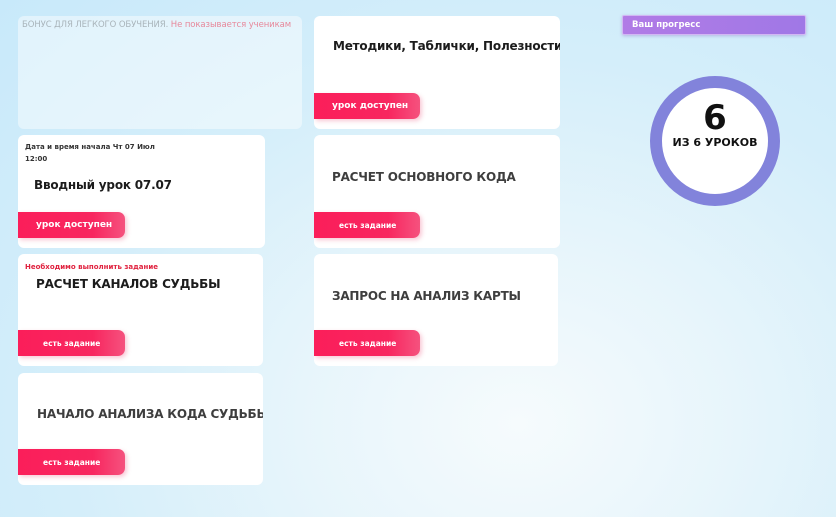 The height and width of the screenshot is (517, 836). What do you see at coordinates (103, 185) in the screenshot?
I see `lesson-title: Вводный урок 07.07` at bounding box center [103, 185].